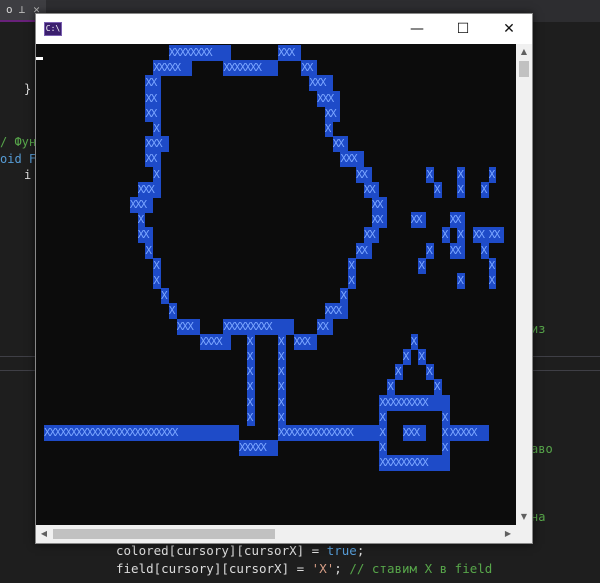 The height and width of the screenshot is (583, 600). Describe the element at coordinates (9, 9) in the screenshot. I see `ide-tab-label: о` at that location.